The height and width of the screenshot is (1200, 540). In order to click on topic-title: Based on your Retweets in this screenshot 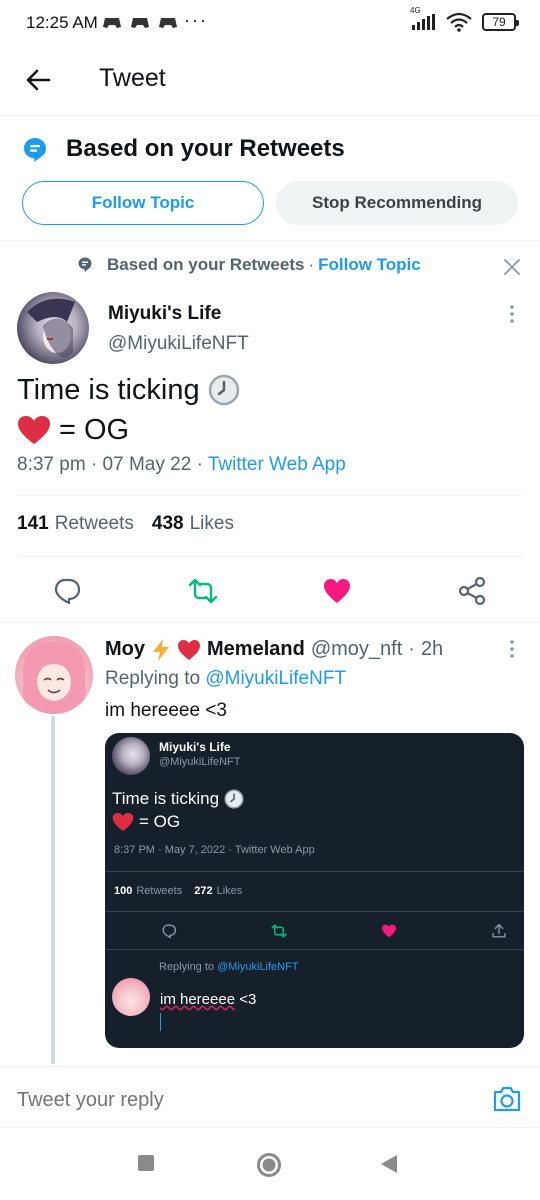, I will do `click(205, 148)`.